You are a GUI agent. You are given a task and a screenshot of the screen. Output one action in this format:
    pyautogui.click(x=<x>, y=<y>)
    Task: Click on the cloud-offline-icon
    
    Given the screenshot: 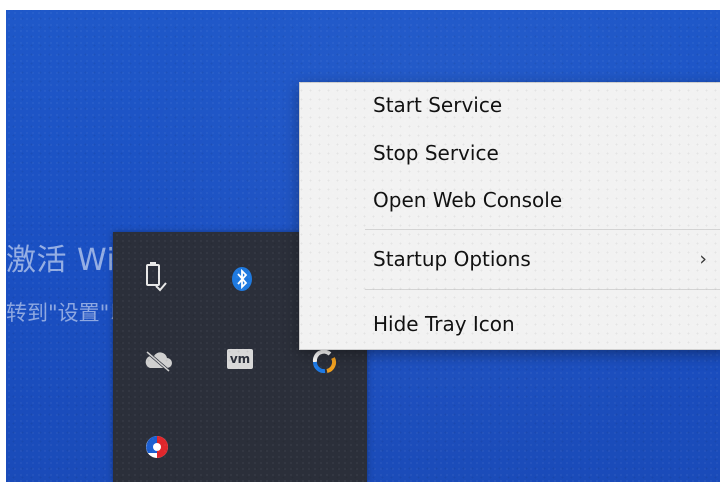 What is the action you would take?
    pyautogui.click(x=158, y=361)
    